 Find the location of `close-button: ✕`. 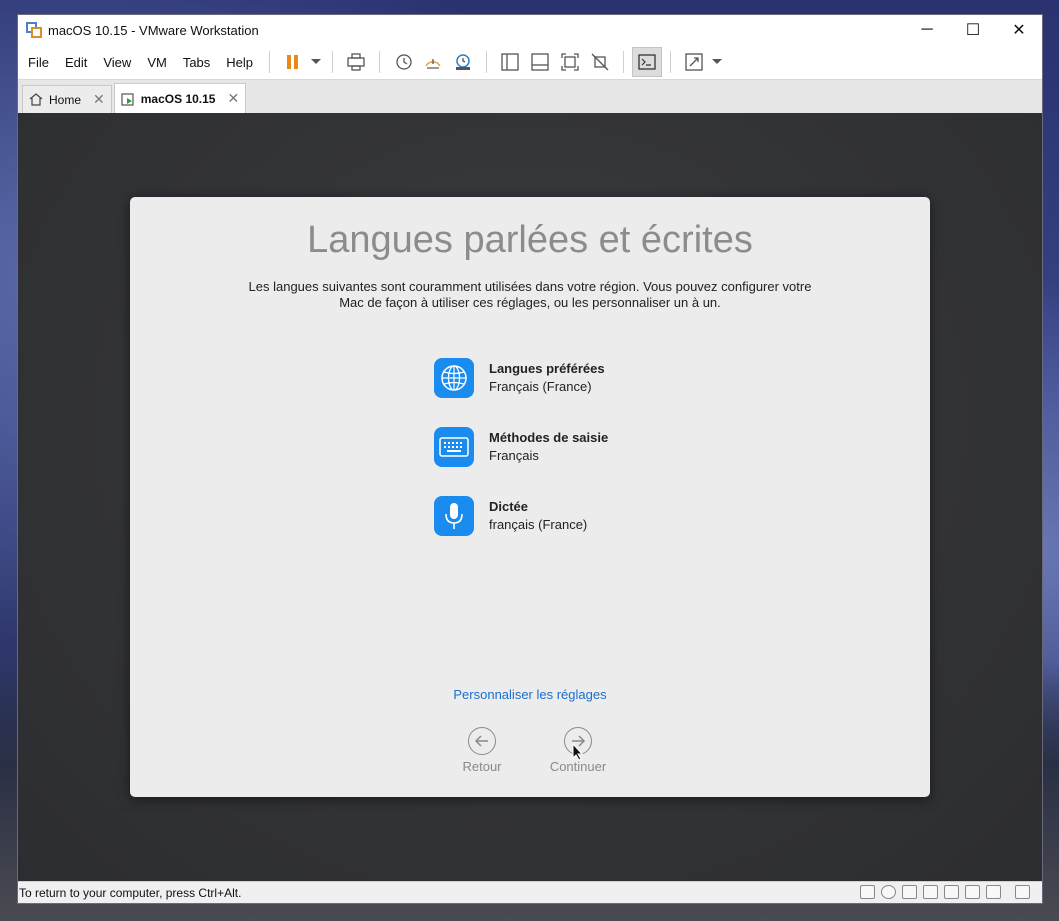

close-button: ✕ is located at coordinates (1019, 30).